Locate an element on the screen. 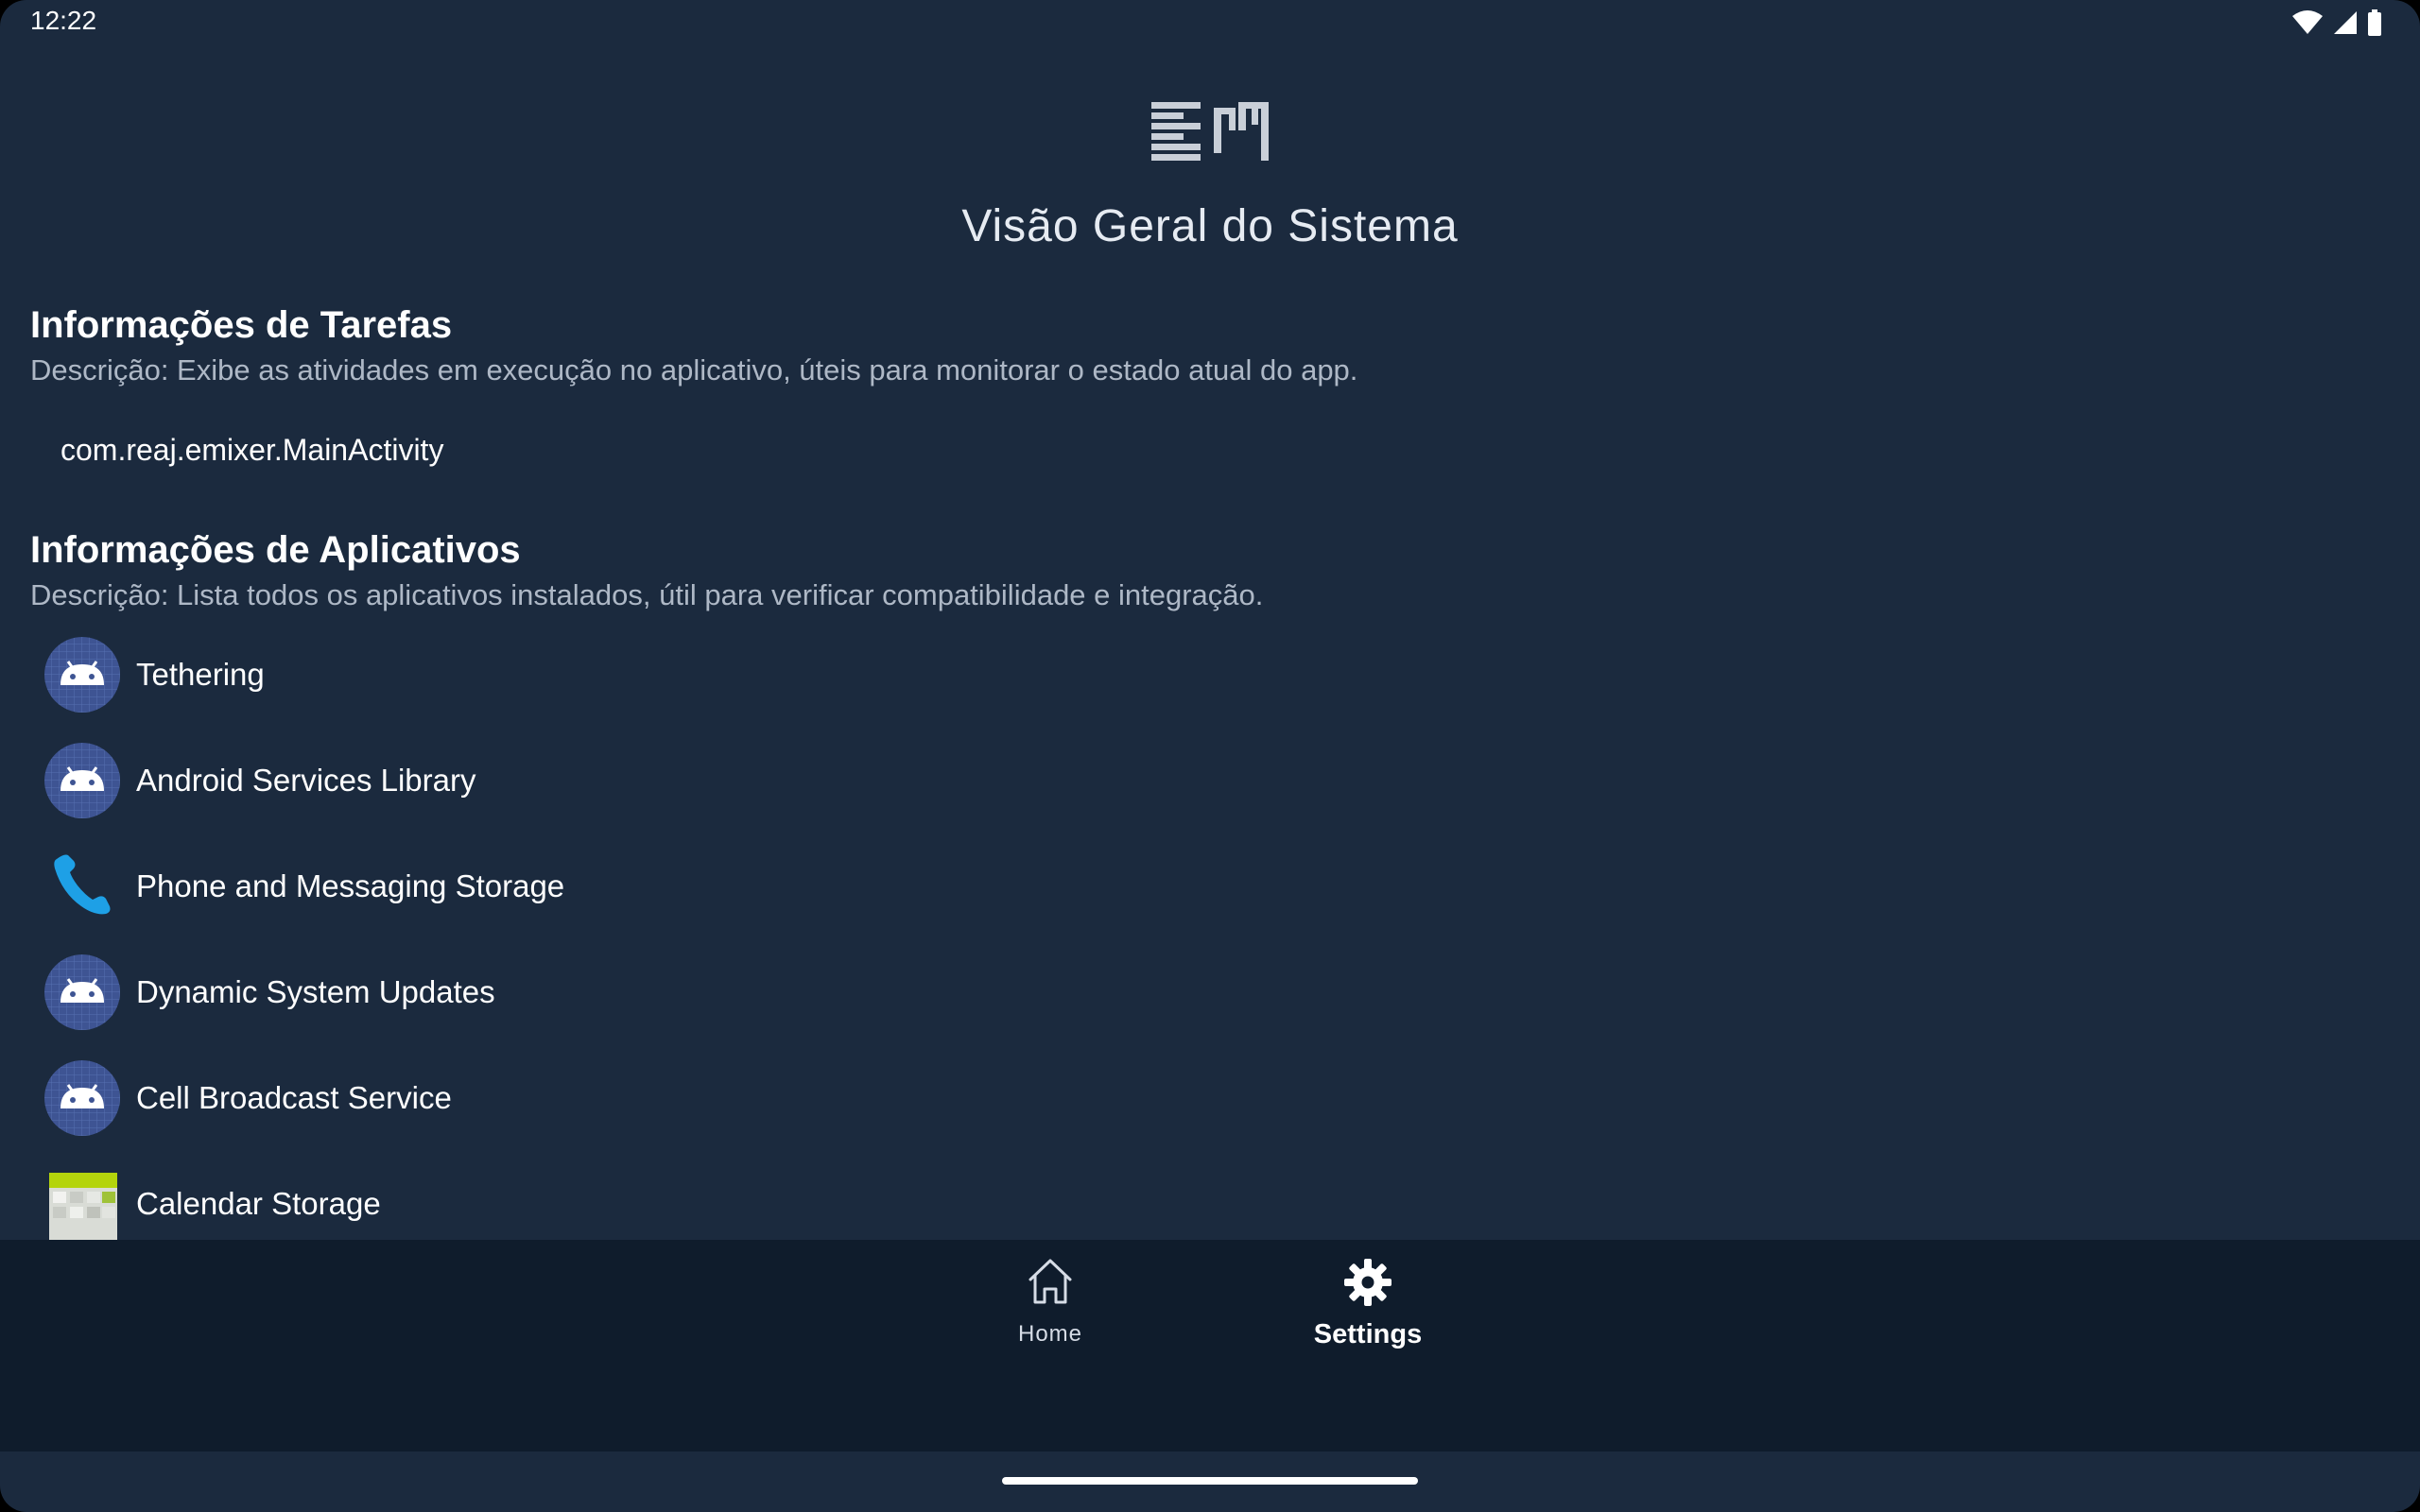  app-item-android-services-library: Android Services Library is located at coordinates (259, 780).